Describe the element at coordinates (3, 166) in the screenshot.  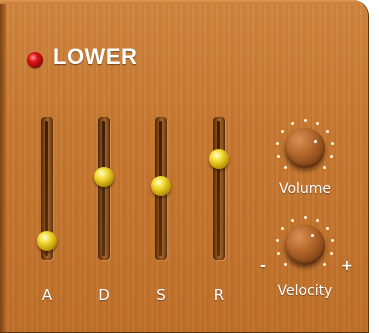
I see `panel-left-rim` at that location.